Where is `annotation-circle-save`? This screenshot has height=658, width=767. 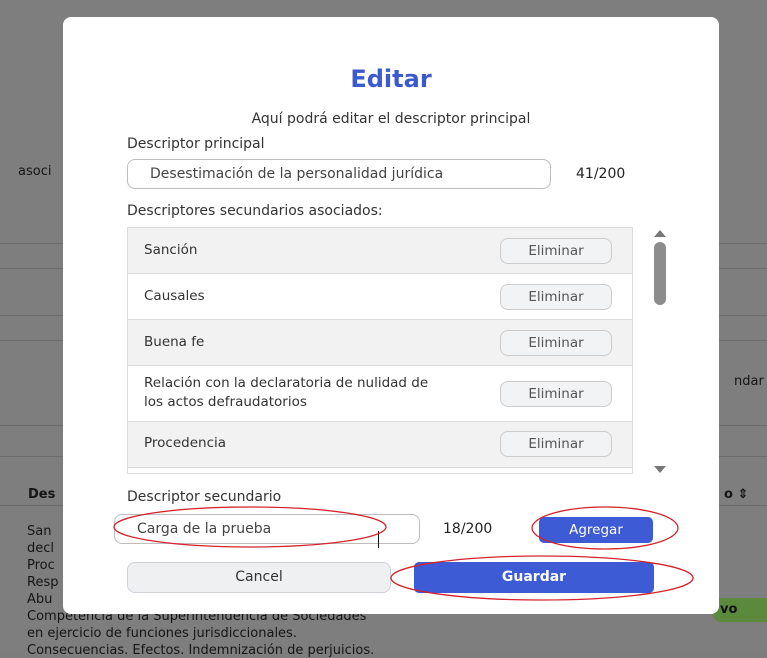
annotation-circle-save is located at coordinates (542, 578).